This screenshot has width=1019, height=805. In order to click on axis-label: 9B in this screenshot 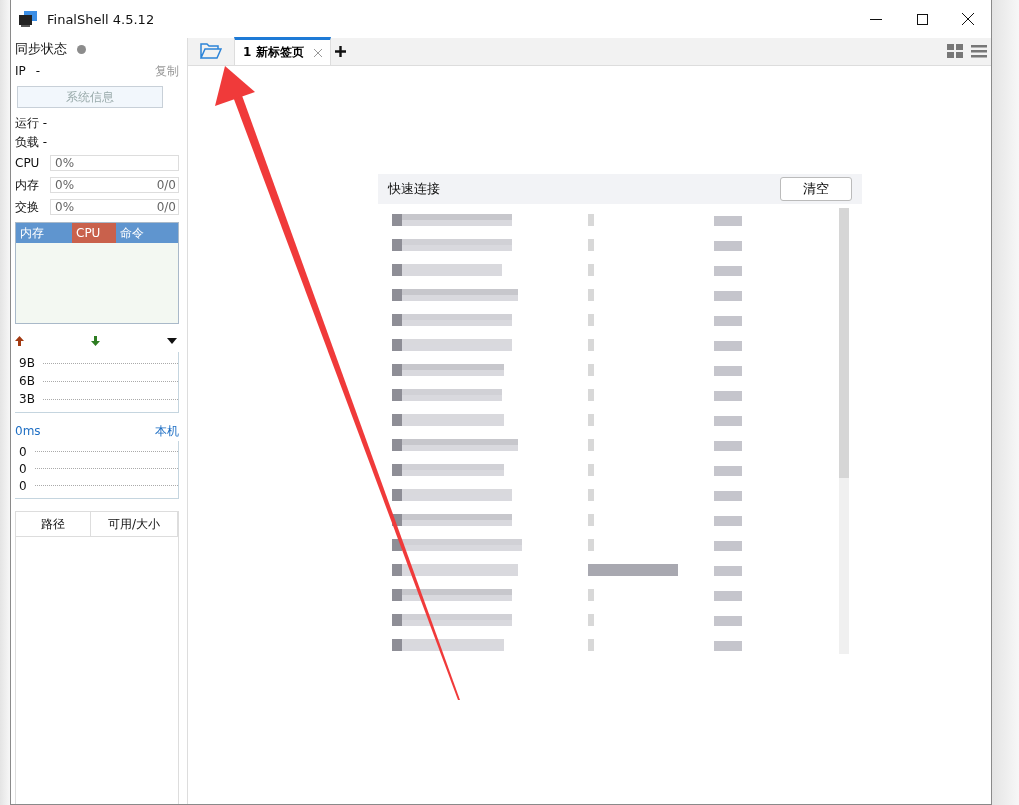, I will do `click(27, 363)`.